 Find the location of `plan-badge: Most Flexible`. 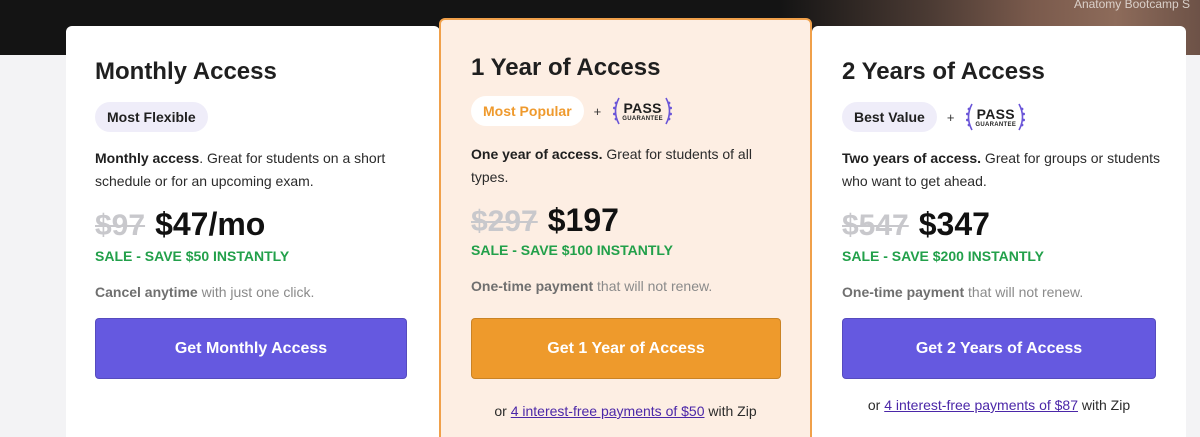

plan-badge: Most Flexible is located at coordinates (151, 117).